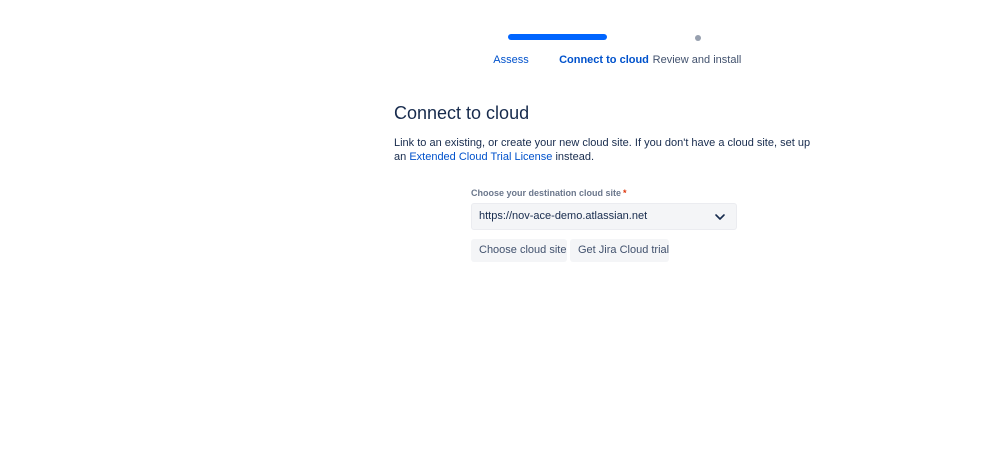  What do you see at coordinates (625, 193) in the screenshot?
I see `required-marker: *` at bounding box center [625, 193].